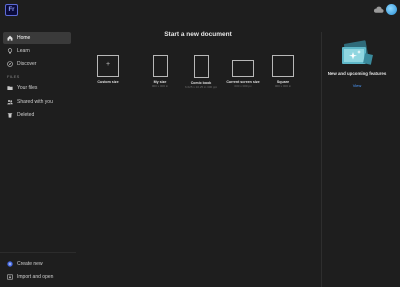 The height and width of the screenshot is (287, 400). What do you see at coordinates (378, 10) in the screenshot?
I see `cloud-icon` at bounding box center [378, 10].